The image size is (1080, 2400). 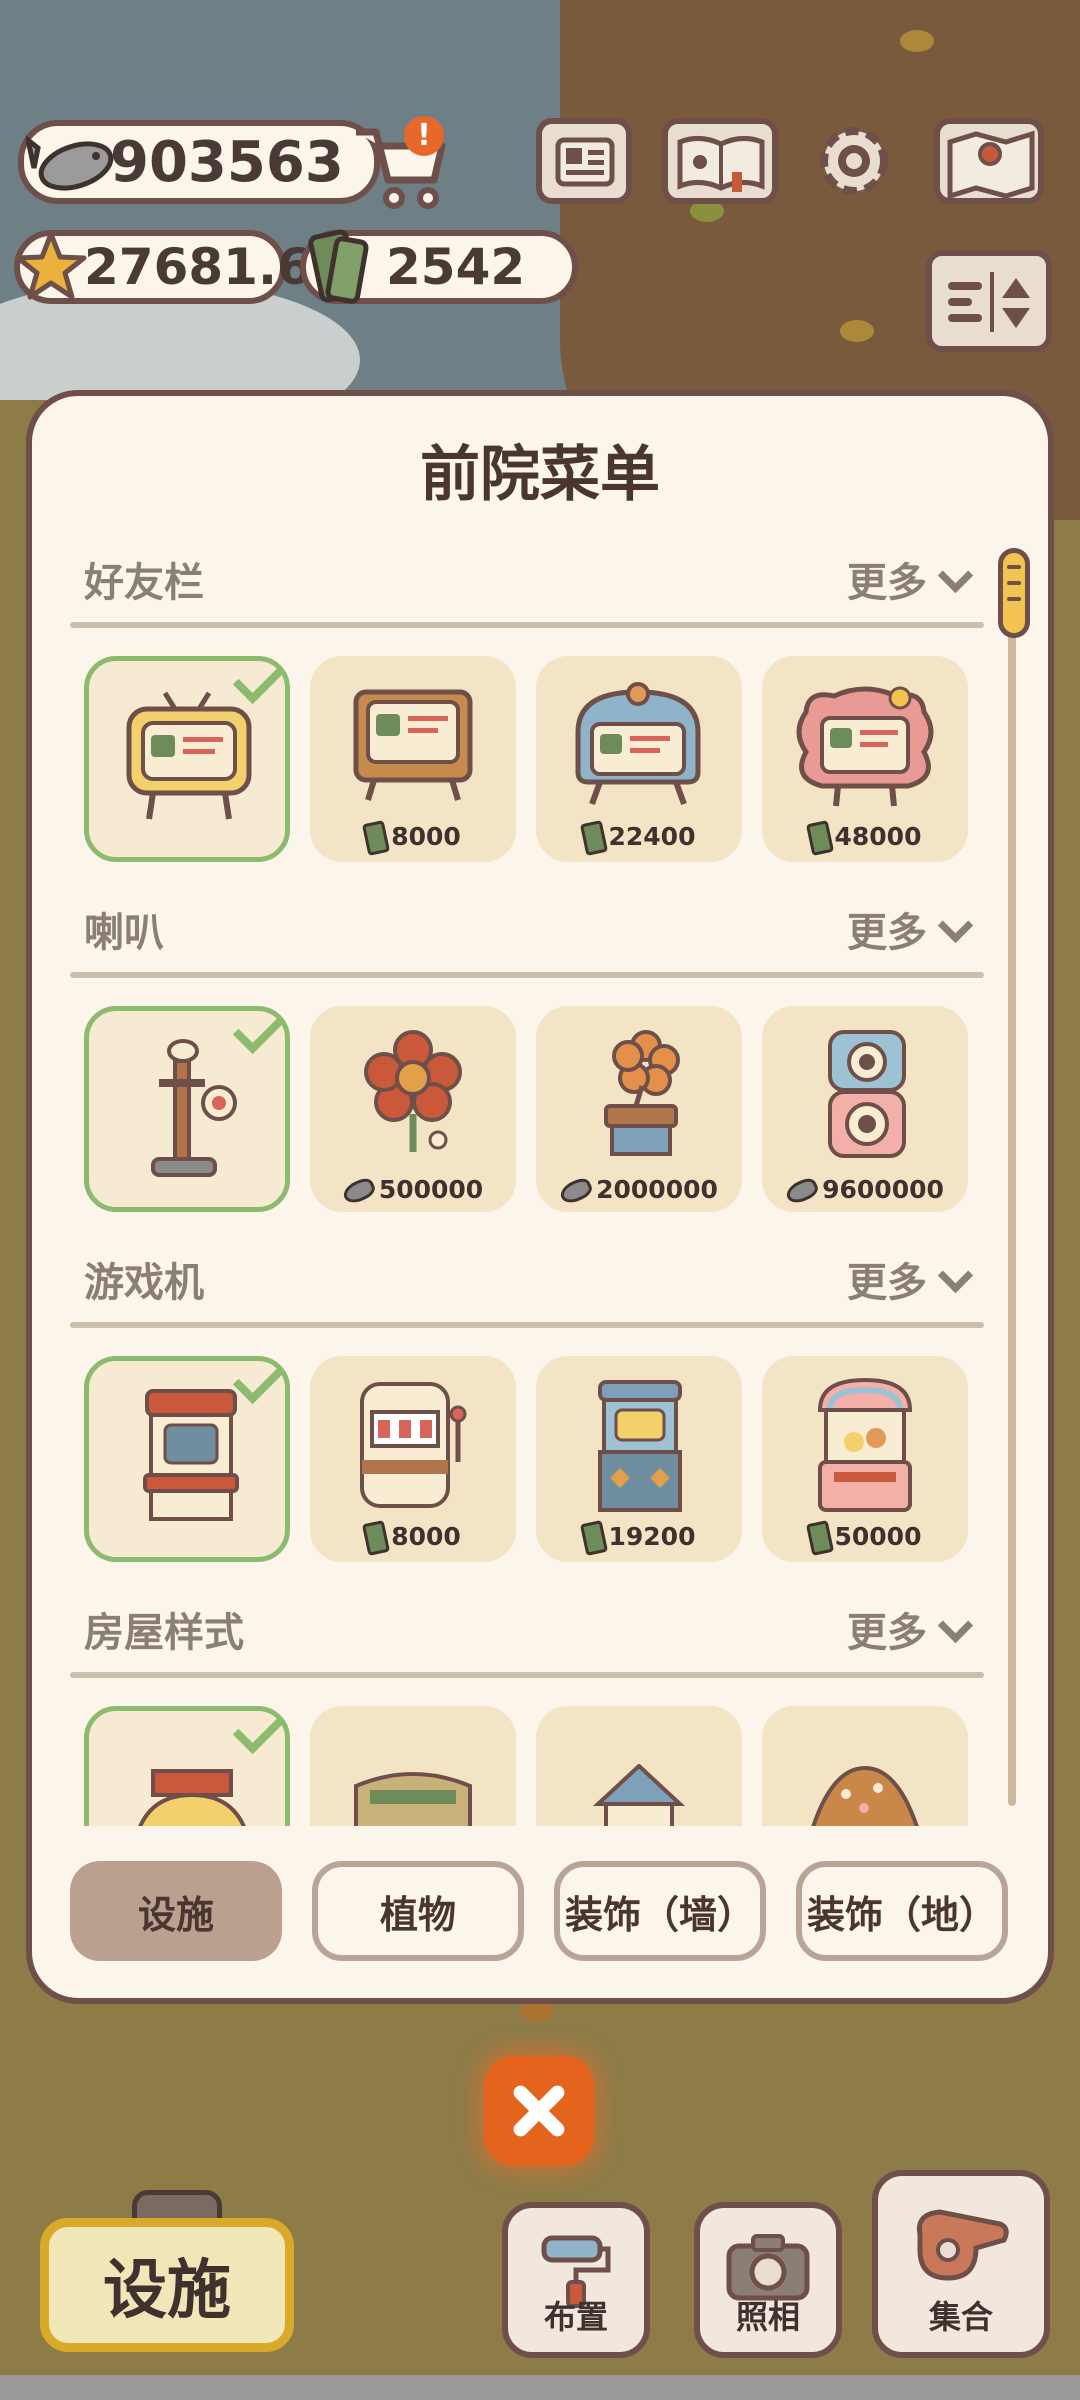 What do you see at coordinates (194, 1108) in the screenshot?
I see `bird-post-speaker-icon` at bounding box center [194, 1108].